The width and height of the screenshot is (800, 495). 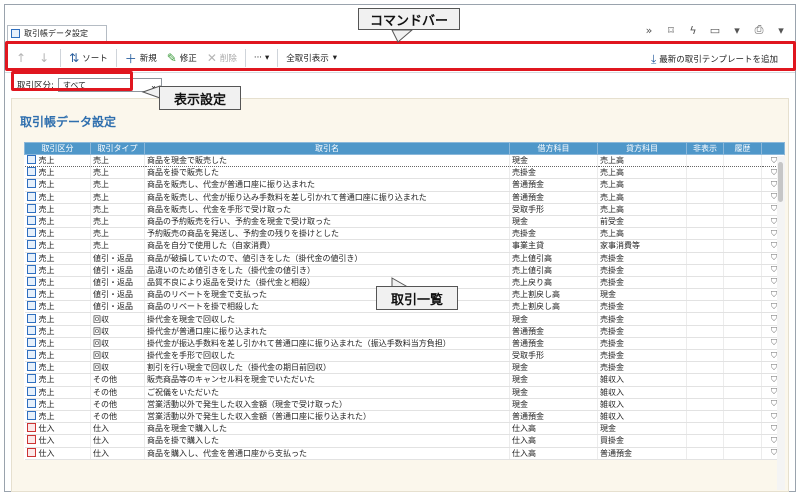 I want to click on cell-debit-account: 現金, so click(x=553, y=380).